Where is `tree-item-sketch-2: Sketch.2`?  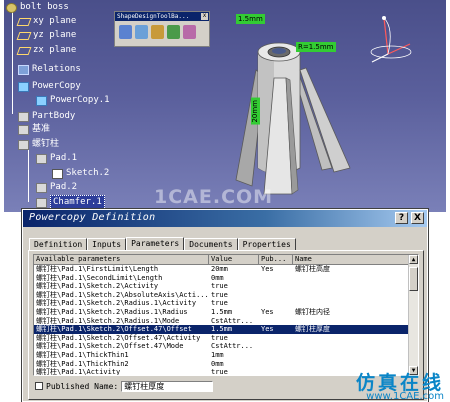 tree-item-sketch-2: Sketch.2 is located at coordinates (80, 173).